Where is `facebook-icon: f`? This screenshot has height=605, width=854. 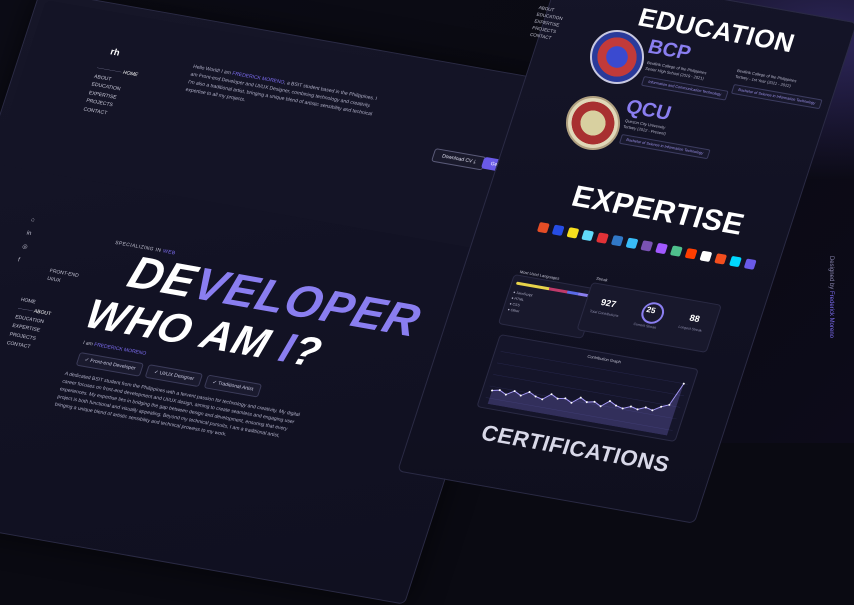
facebook-icon: f is located at coordinates (21, 261).